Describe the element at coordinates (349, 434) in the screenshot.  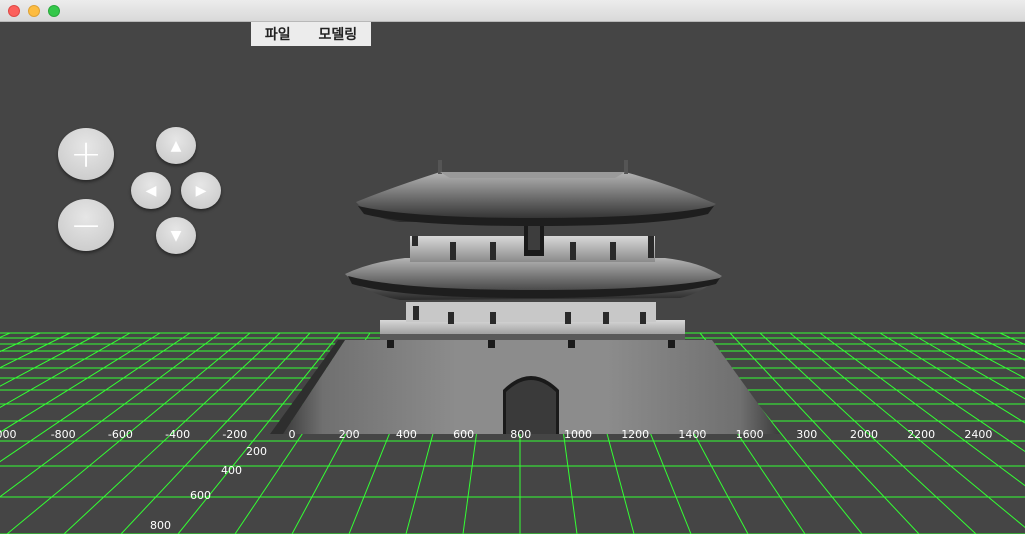
I see `x-axis-tick-label: 200` at that location.